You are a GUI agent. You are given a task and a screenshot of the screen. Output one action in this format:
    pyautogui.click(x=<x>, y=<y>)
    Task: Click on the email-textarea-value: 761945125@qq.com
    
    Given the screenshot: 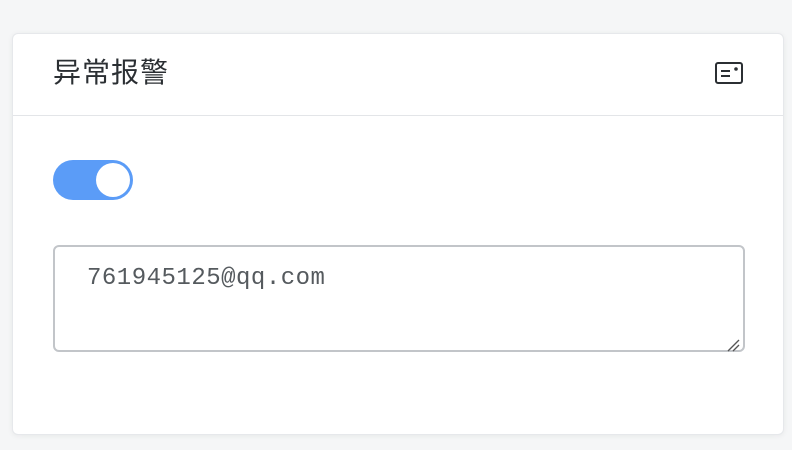 What is the action you would take?
    pyautogui.click(x=206, y=278)
    